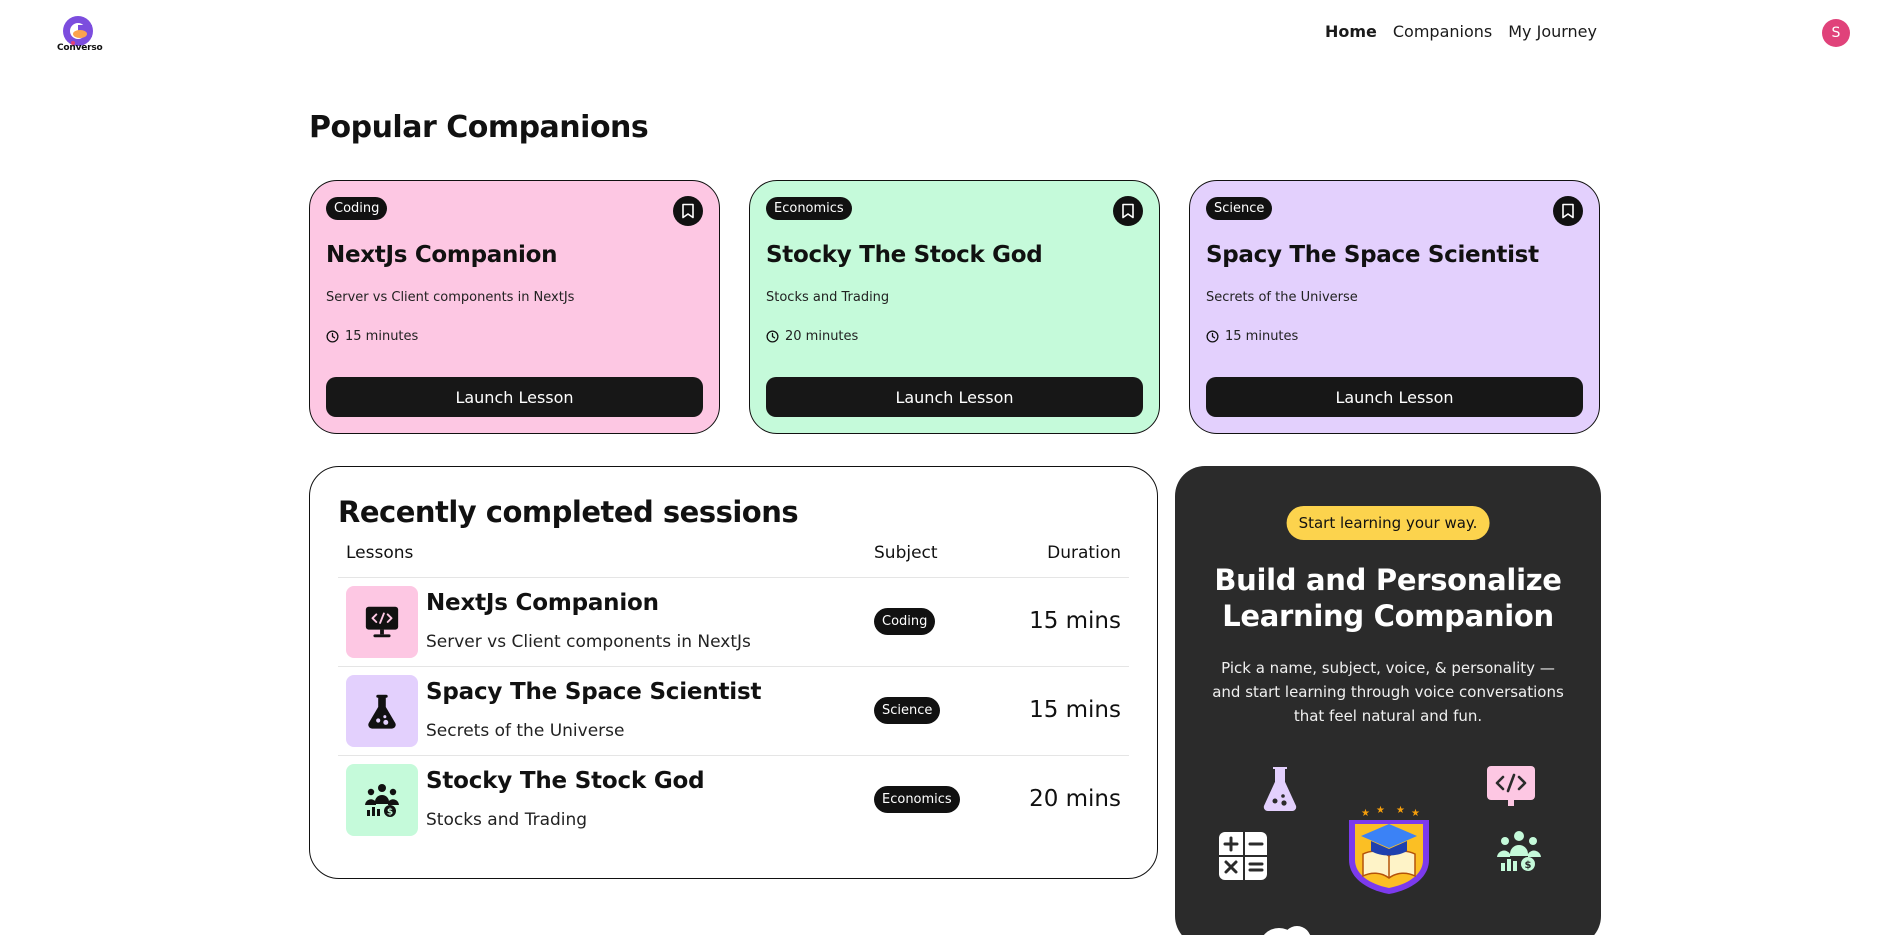 The height and width of the screenshot is (935, 1897). Describe the element at coordinates (568, 512) in the screenshot. I see `recent-sessions-title: Recently completed sessions` at that location.